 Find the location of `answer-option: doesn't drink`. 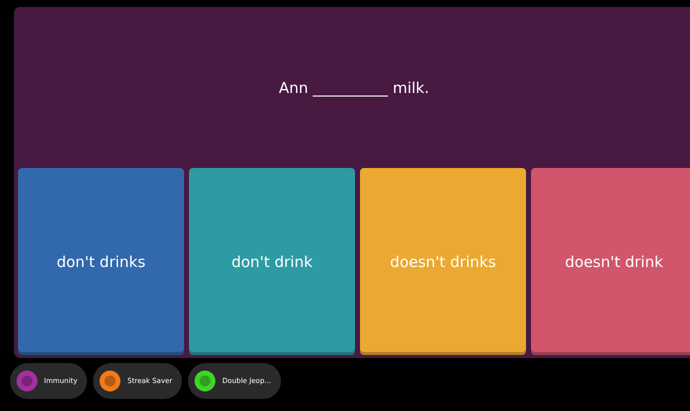

answer-option: doesn't drink is located at coordinates (610, 261).